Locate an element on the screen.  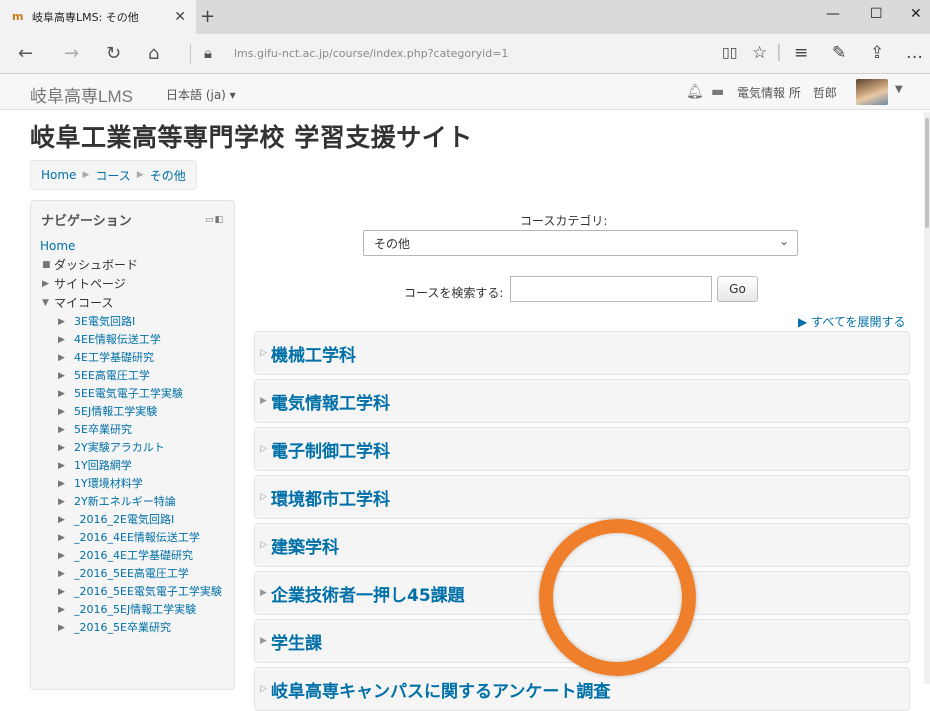
nav-item-label: ダッシュボード is located at coordinates (96, 265).